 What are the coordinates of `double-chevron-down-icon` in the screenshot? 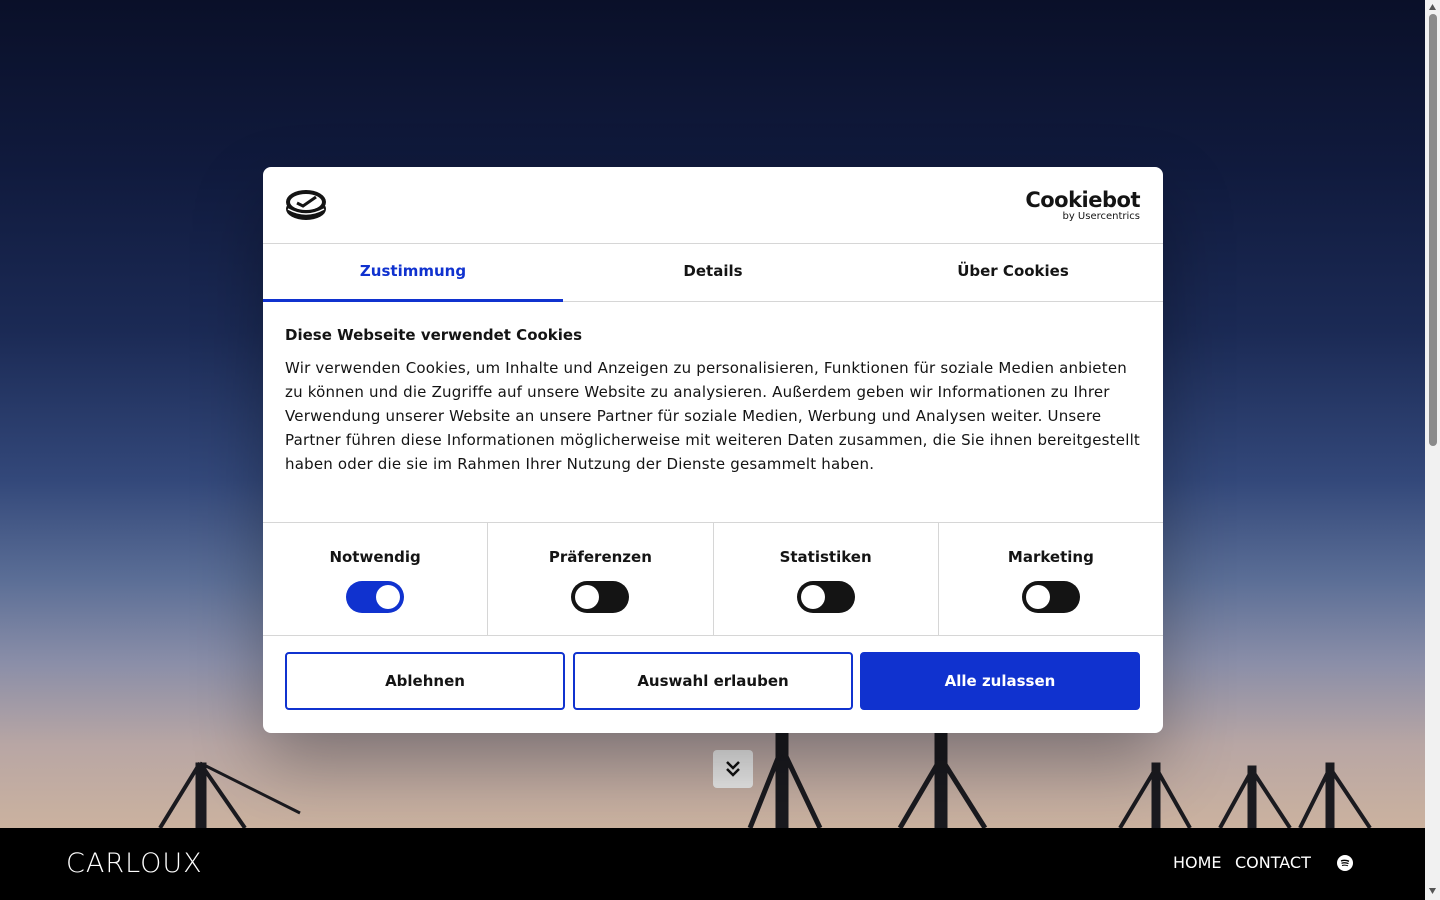 It's located at (733, 769).